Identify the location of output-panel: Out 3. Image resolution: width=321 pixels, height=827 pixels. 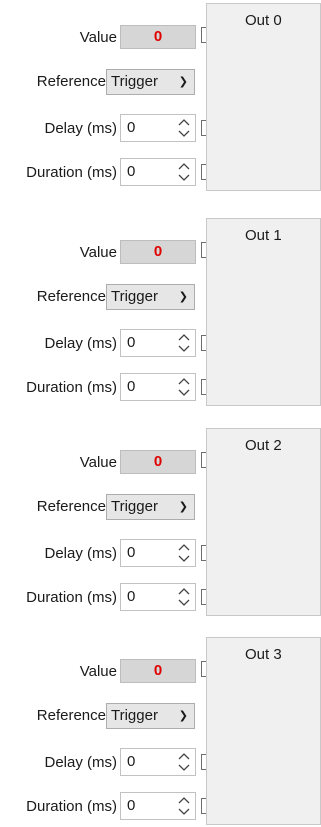
(263, 731).